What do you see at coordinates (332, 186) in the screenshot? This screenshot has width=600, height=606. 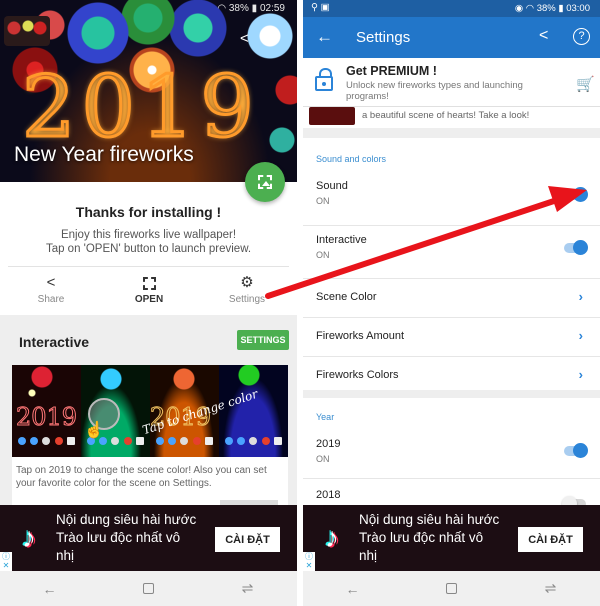 I see `setting-title: Sound` at bounding box center [332, 186].